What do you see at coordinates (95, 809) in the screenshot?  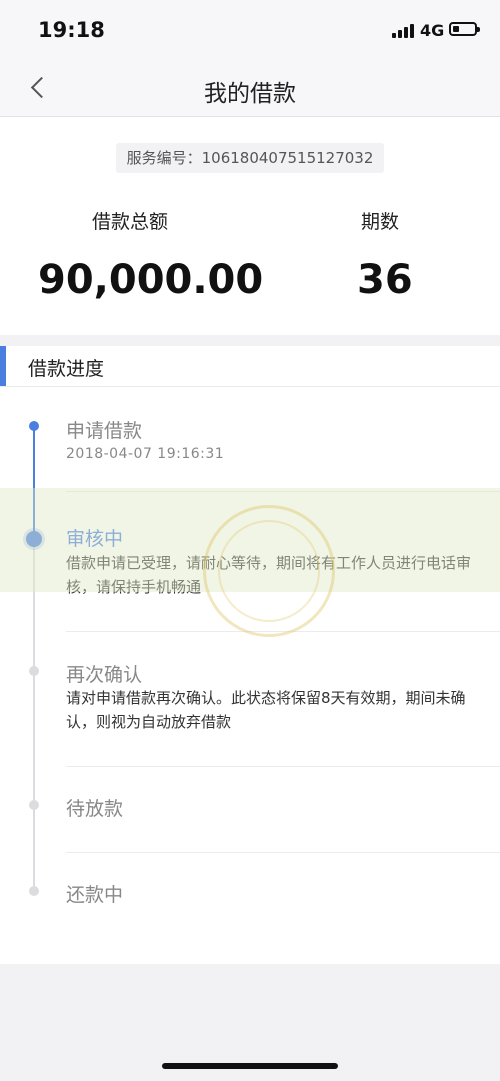 I see `step-title: 待放款` at bounding box center [95, 809].